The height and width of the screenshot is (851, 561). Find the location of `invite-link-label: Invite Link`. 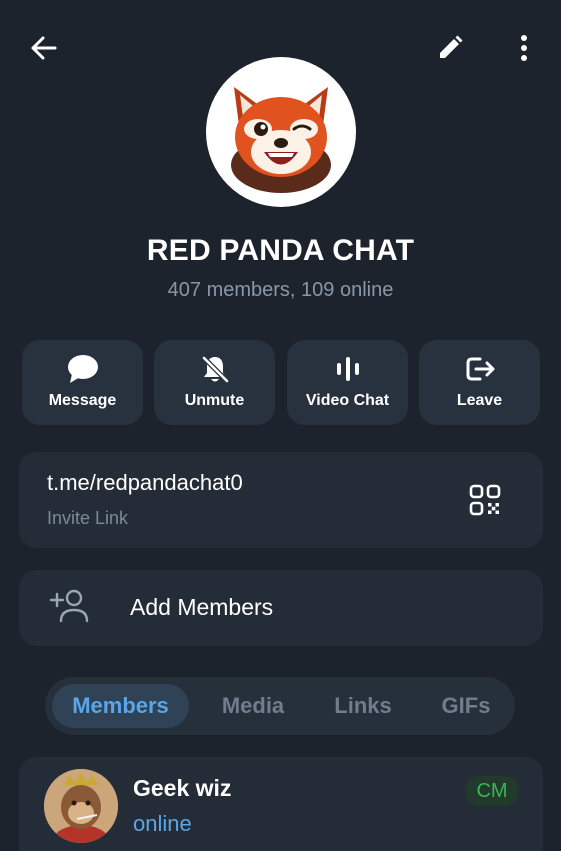

invite-link-label: Invite Link is located at coordinates (88, 518).